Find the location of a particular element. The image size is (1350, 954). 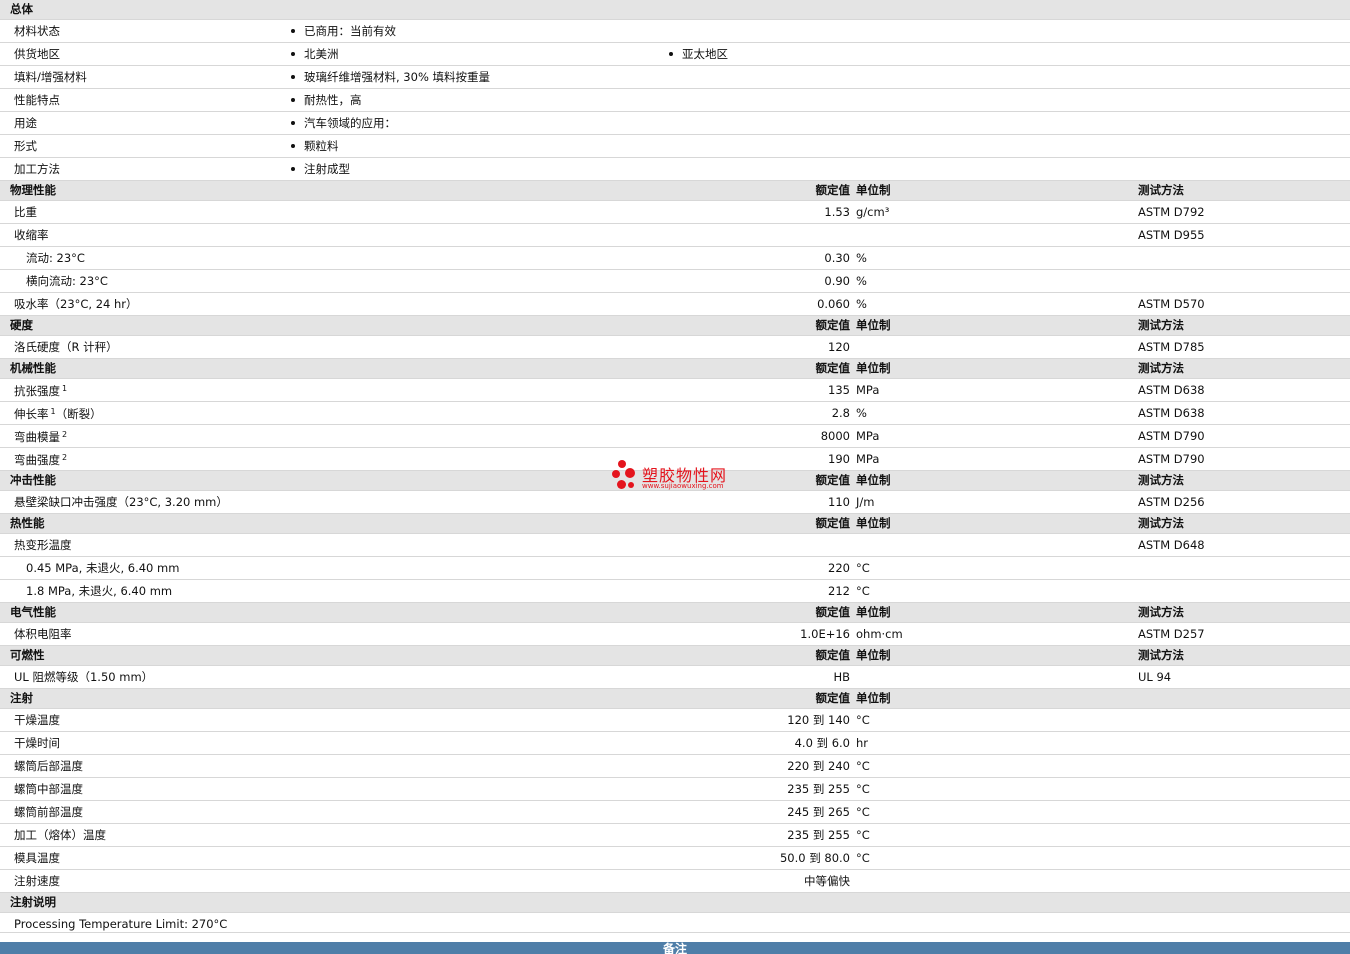

table-row: 抗张强度 1 135 MPa ASTM D638 is located at coordinates (675, 390).